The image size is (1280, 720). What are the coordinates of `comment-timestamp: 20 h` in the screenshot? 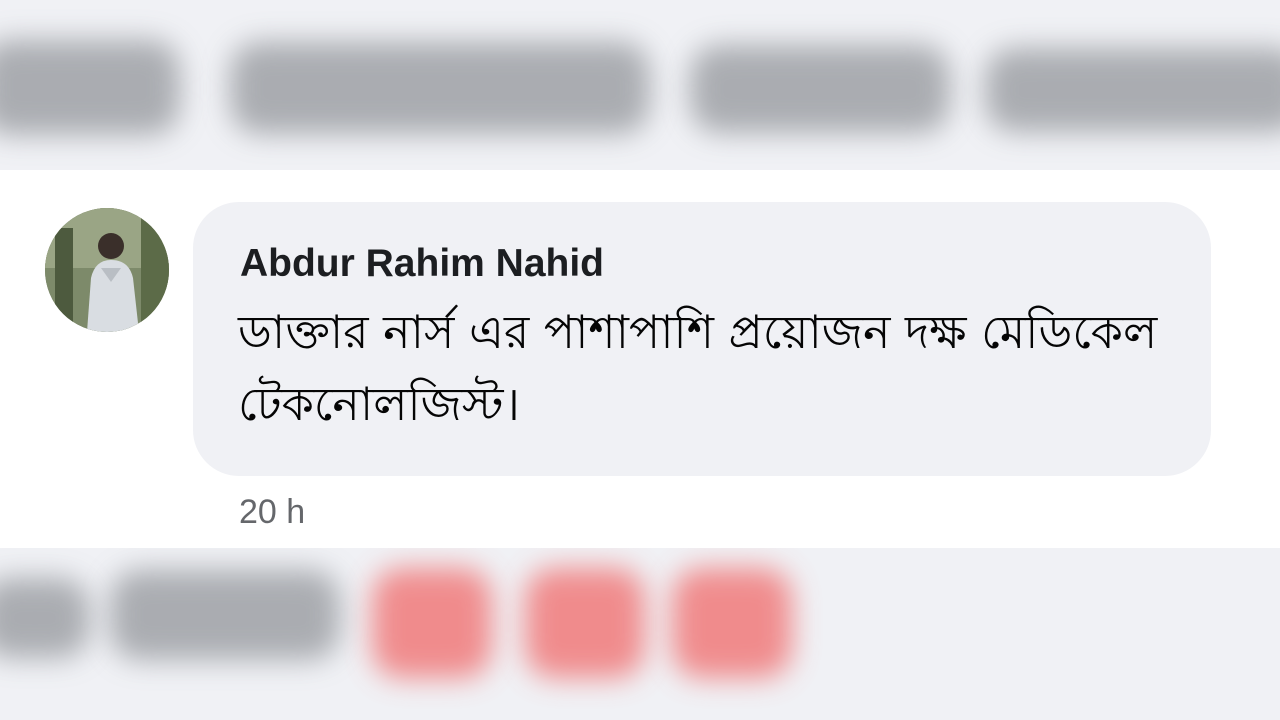 It's located at (272, 512).